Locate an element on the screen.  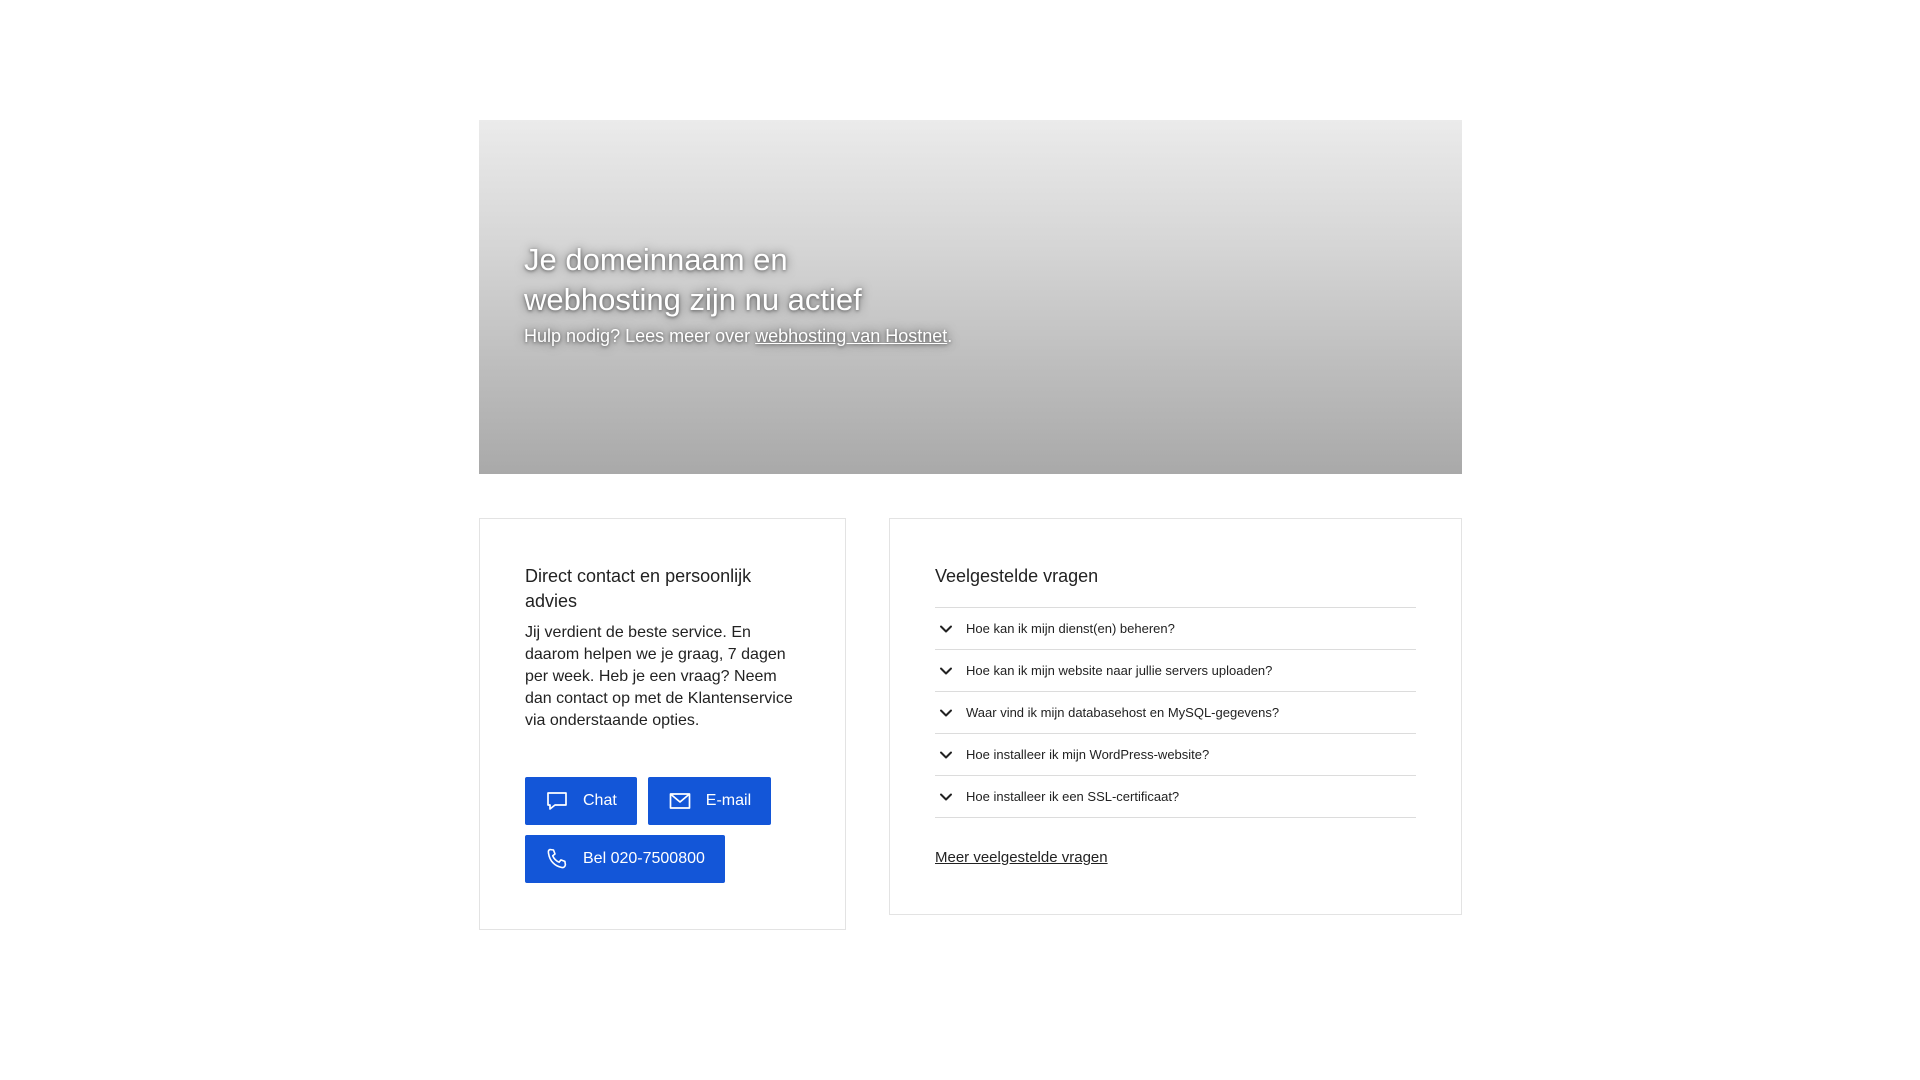
faq-item-label: Hoe kan ik mijn dienst(en) beheren? is located at coordinates (1070, 628).